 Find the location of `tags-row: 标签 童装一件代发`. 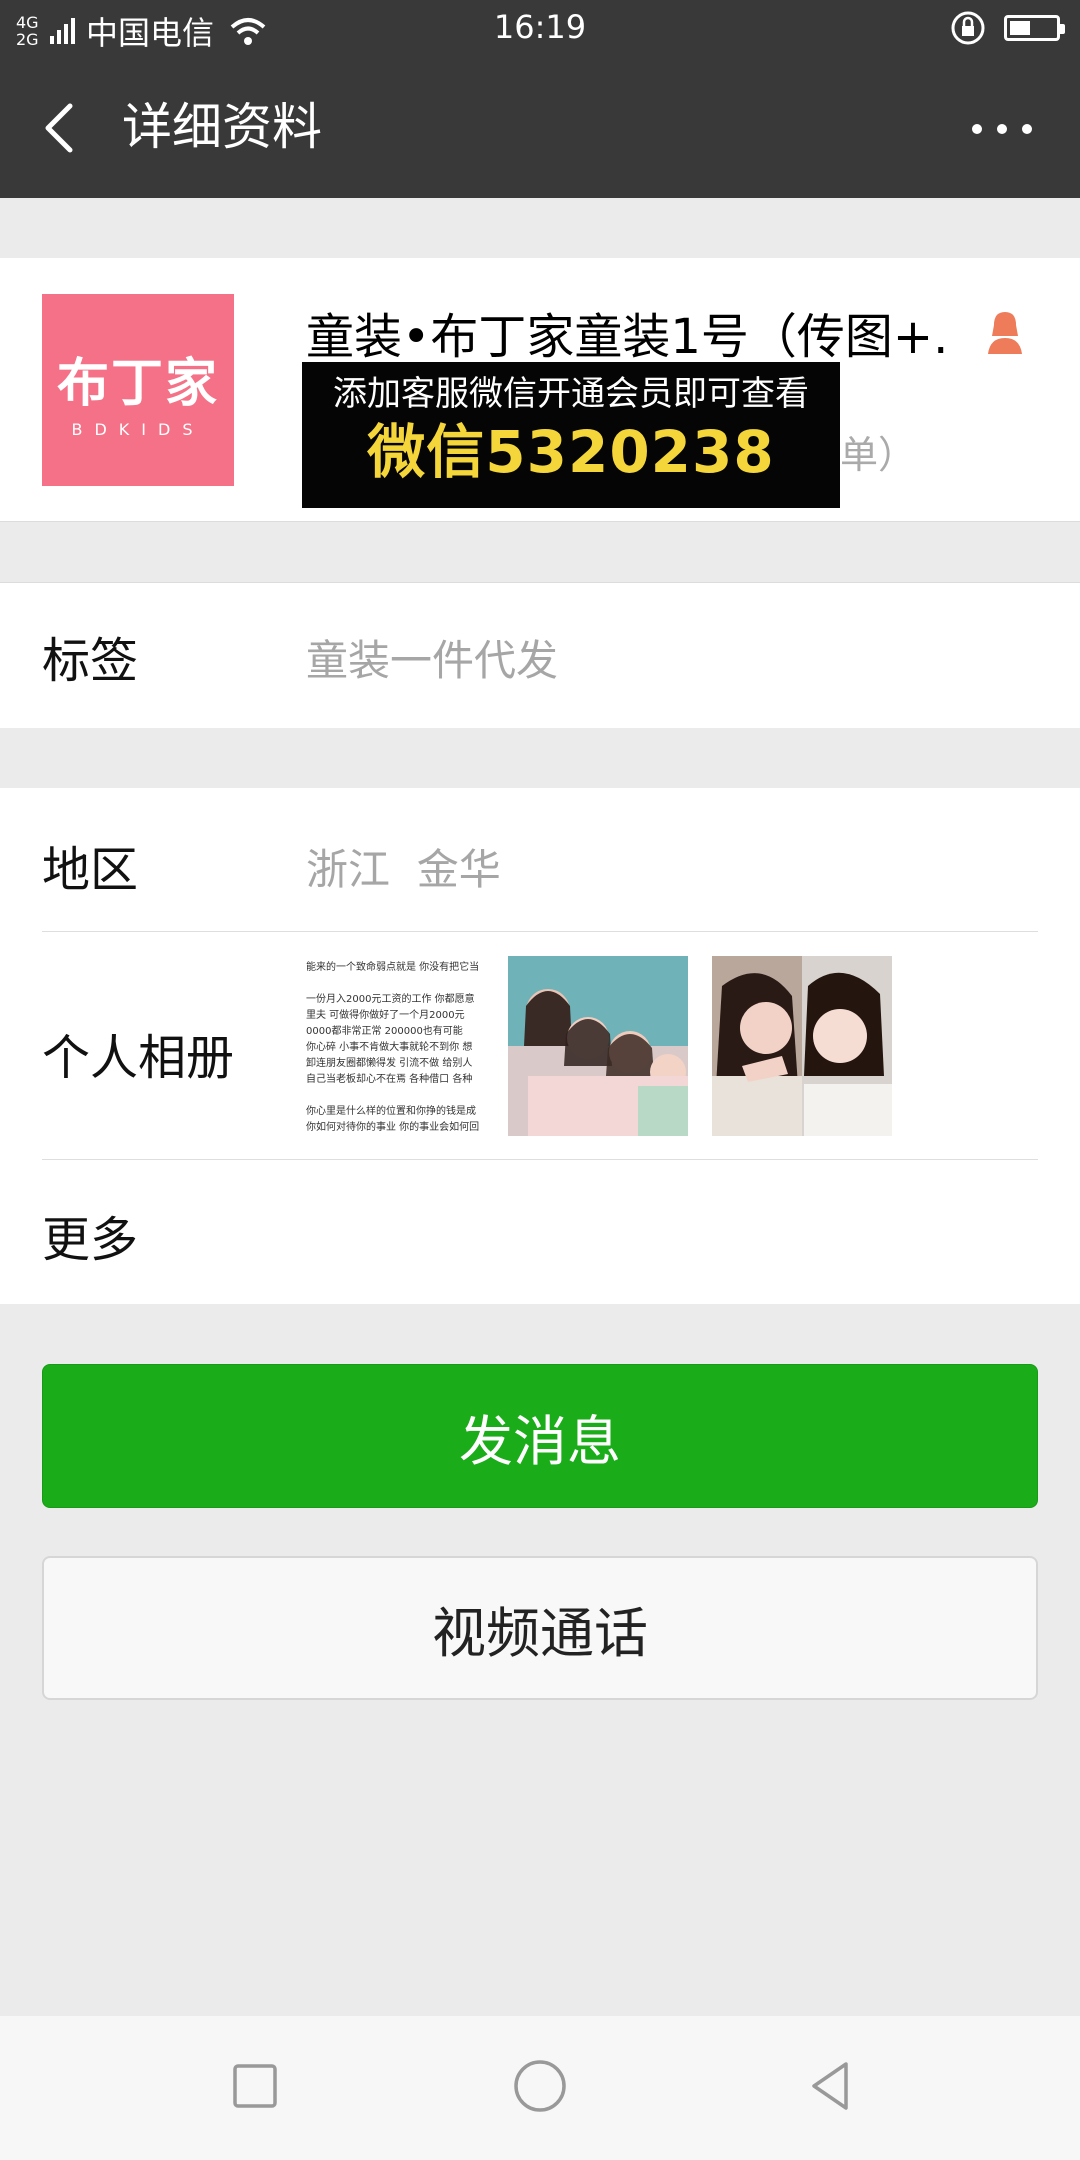

tags-row: 标签 童装一件代发 is located at coordinates (540, 655).